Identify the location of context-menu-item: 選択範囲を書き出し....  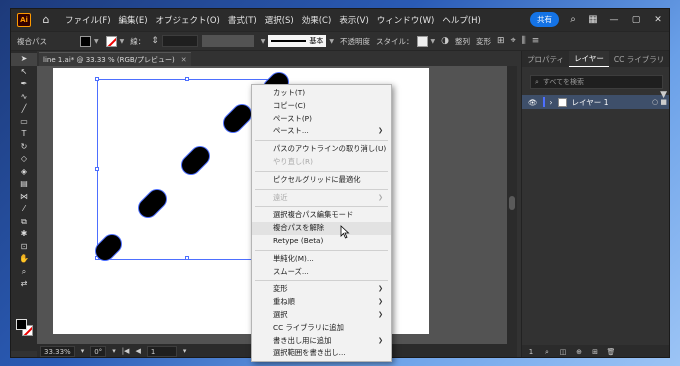
(321, 353).